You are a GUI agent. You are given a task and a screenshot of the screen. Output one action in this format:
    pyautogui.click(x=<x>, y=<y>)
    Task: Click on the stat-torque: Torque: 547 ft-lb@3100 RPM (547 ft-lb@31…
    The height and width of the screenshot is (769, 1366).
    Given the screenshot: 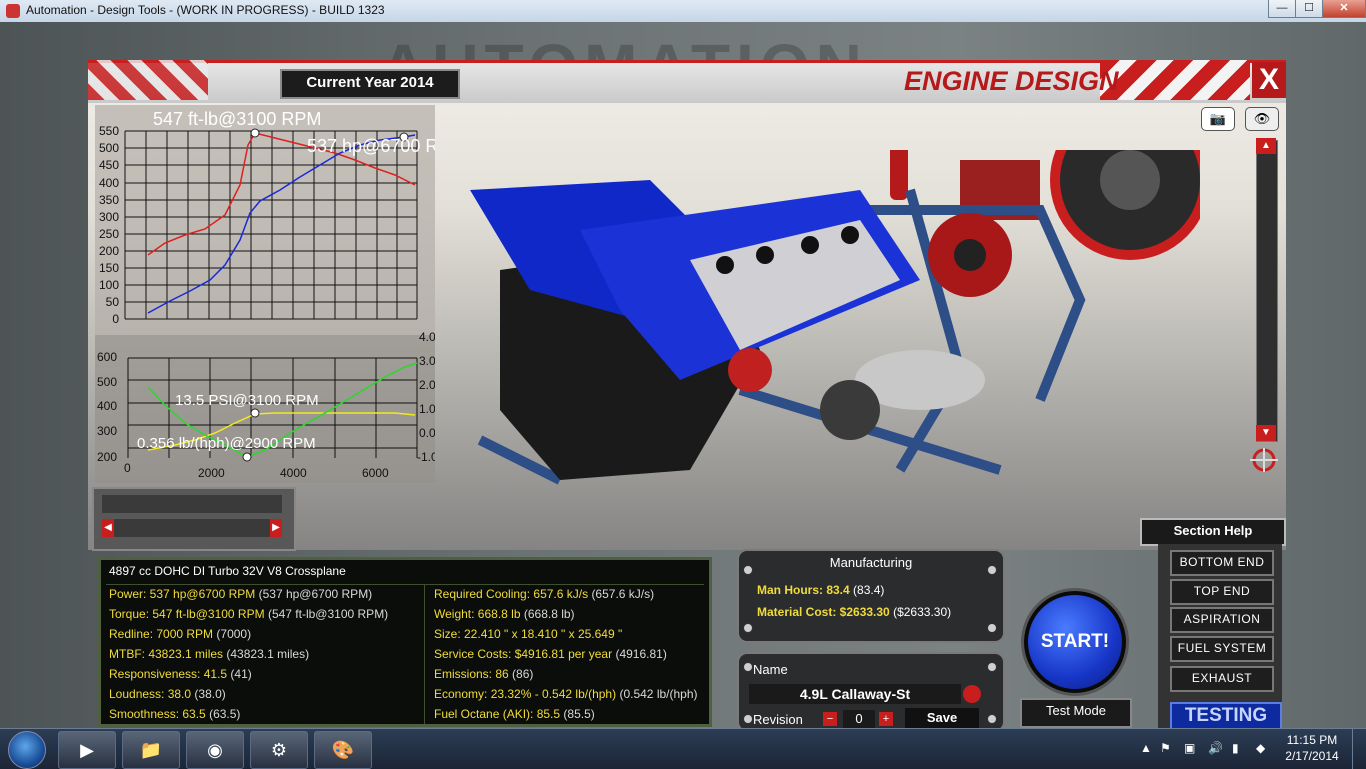 What is the action you would take?
    pyautogui.click(x=249, y=614)
    